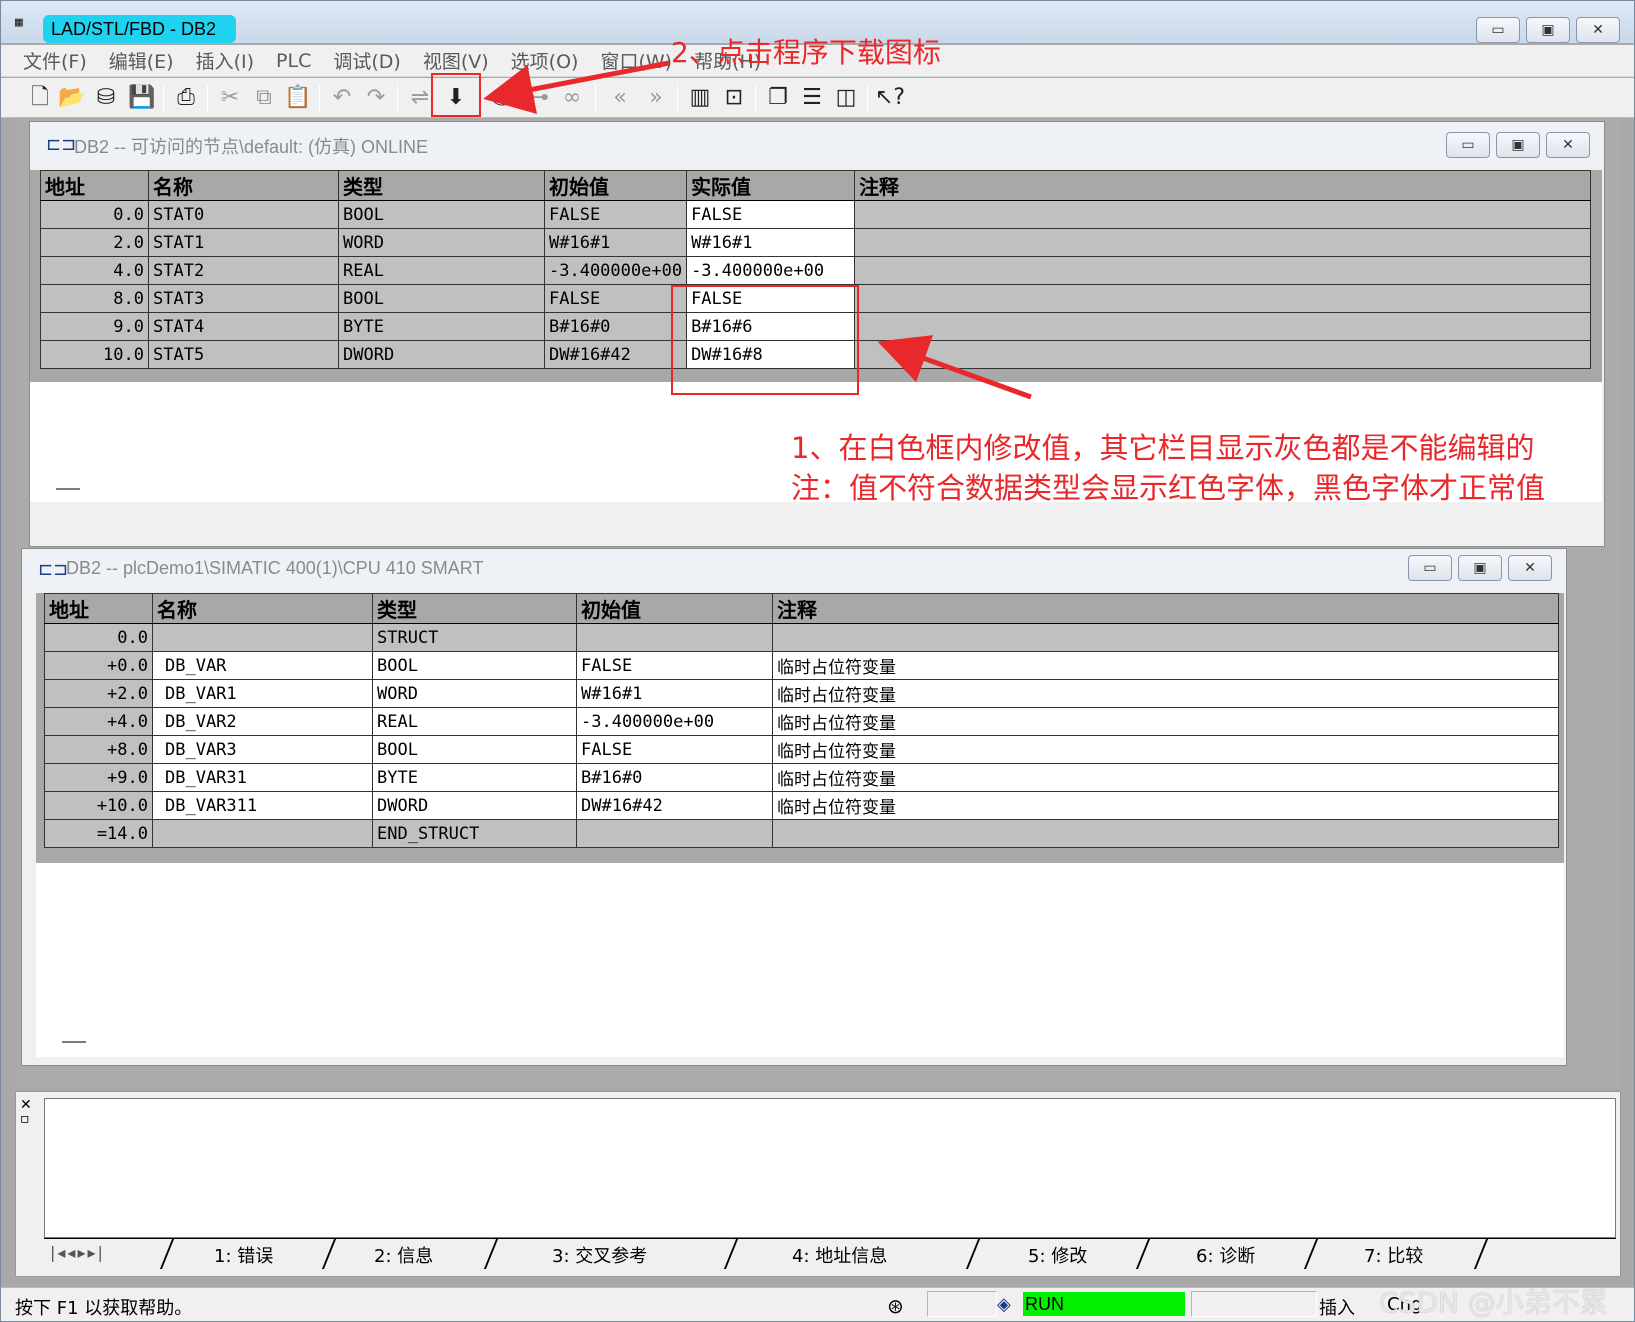 The width and height of the screenshot is (1635, 1322). What do you see at coordinates (656, 98) in the screenshot?
I see `next-icon: »` at bounding box center [656, 98].